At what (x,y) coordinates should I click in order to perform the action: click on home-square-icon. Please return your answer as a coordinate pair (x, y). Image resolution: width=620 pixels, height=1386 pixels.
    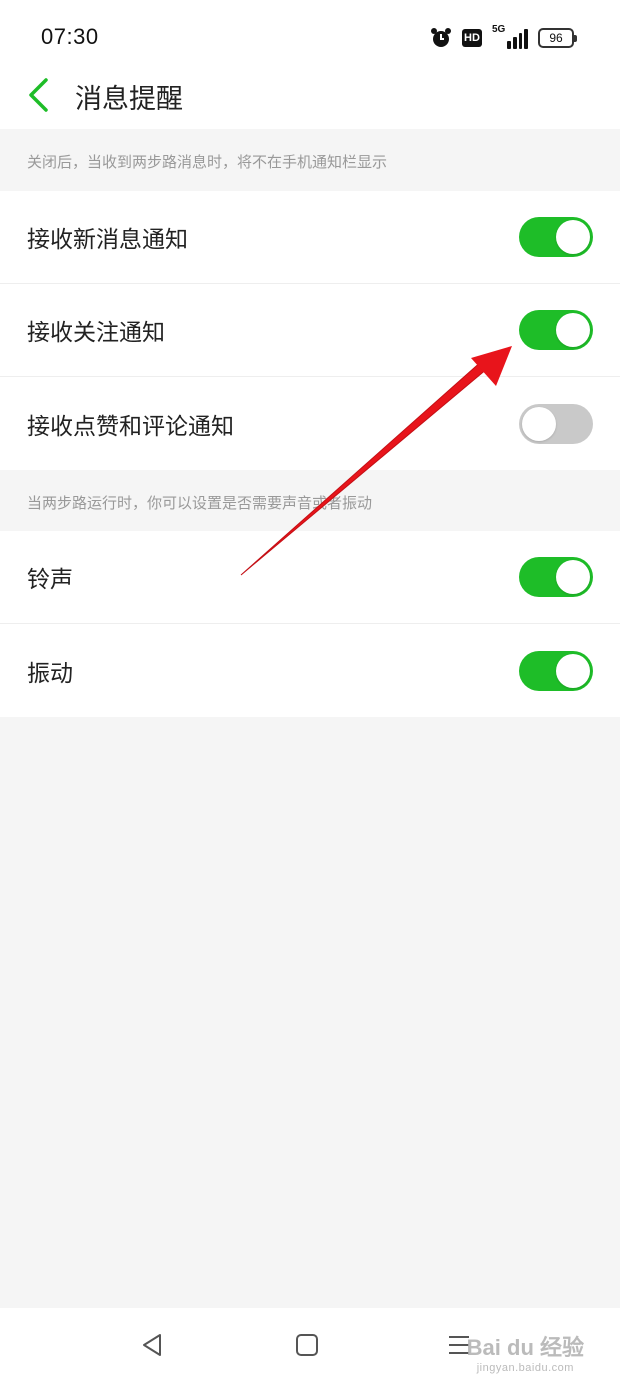
    Looking at the image, I should click on (307, 1345).